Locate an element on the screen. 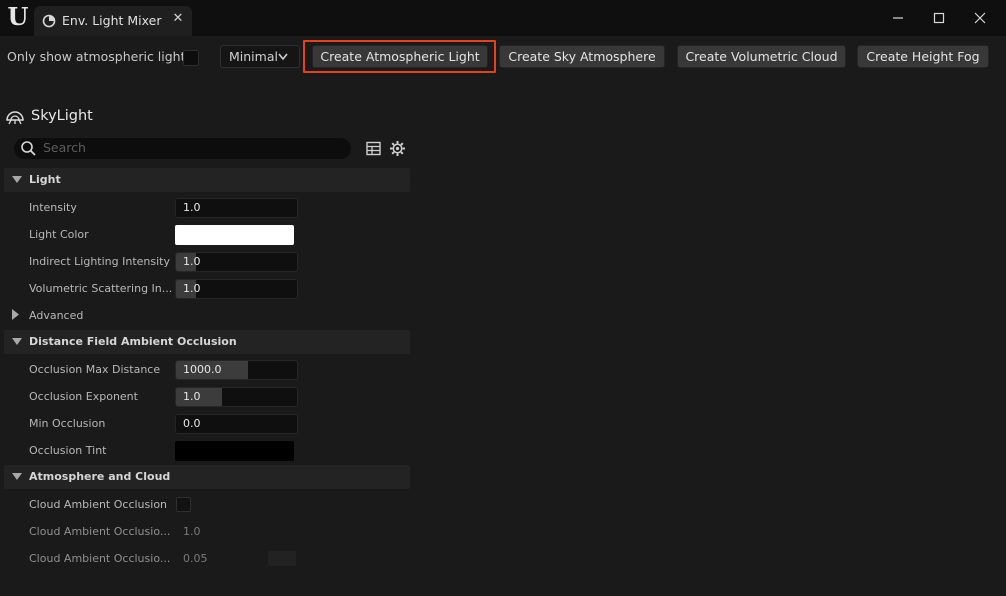  occlusion-tint-swatch is located at coordinates (234, 451).